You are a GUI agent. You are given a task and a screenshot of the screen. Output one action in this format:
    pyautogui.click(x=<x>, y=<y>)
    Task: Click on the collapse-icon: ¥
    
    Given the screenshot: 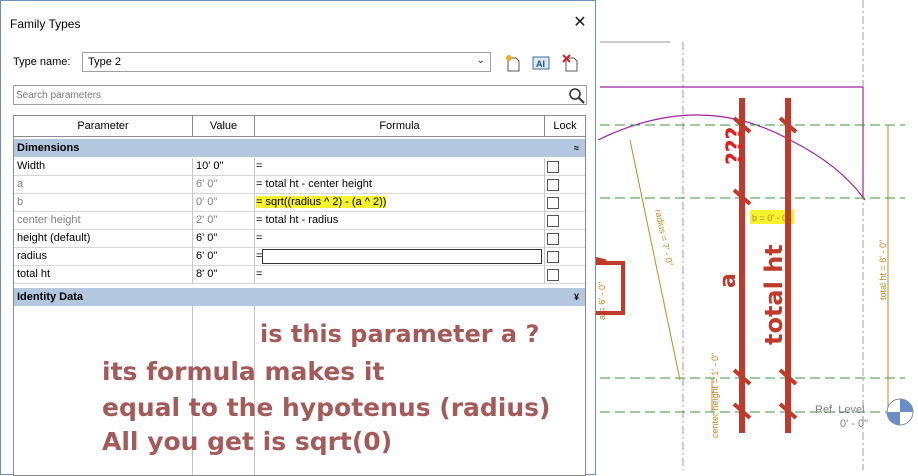 What is the action you would take?
    pyautogui.click(x=576, y=297)
    